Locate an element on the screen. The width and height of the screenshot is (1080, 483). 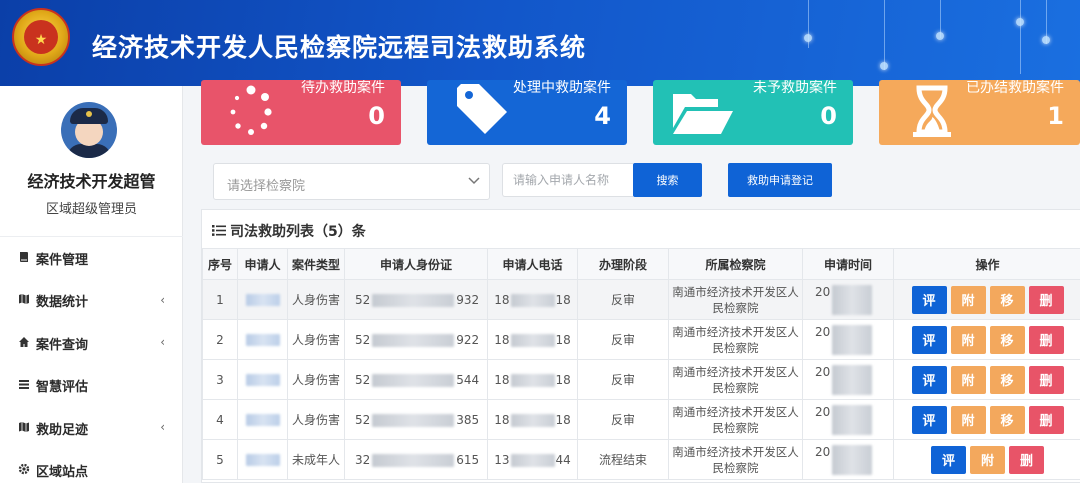
table-row: 2 人身伤害 52 922 18 18 反审 南通市经济技术开发区人民检察院 20 评附移删 is located at coordinates (641, 339).